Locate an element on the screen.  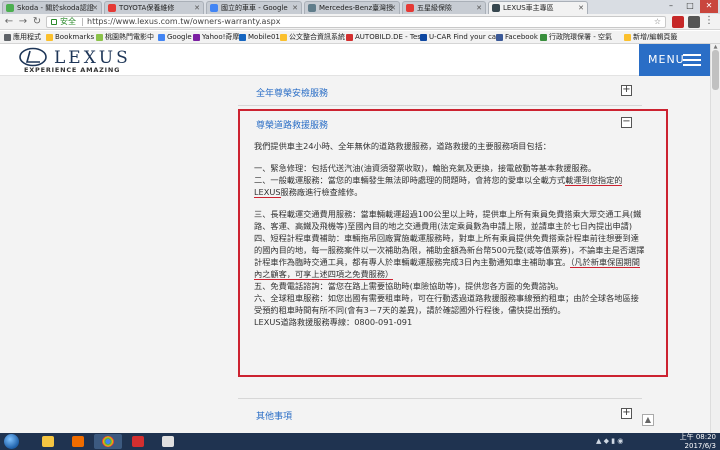
taskbar-media-player is located at coordinates (78, 441).